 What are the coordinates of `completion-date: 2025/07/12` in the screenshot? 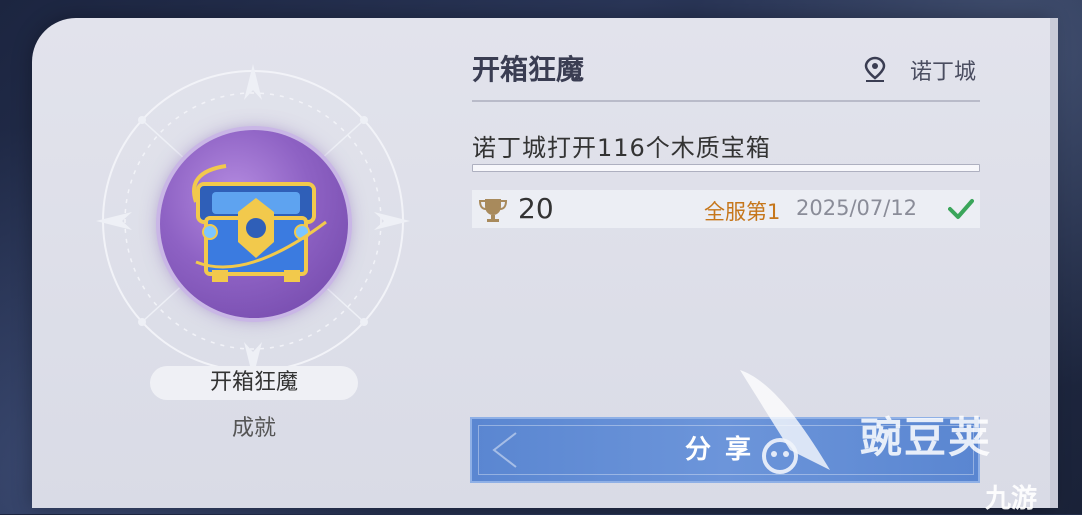 It's located at (857, 208).